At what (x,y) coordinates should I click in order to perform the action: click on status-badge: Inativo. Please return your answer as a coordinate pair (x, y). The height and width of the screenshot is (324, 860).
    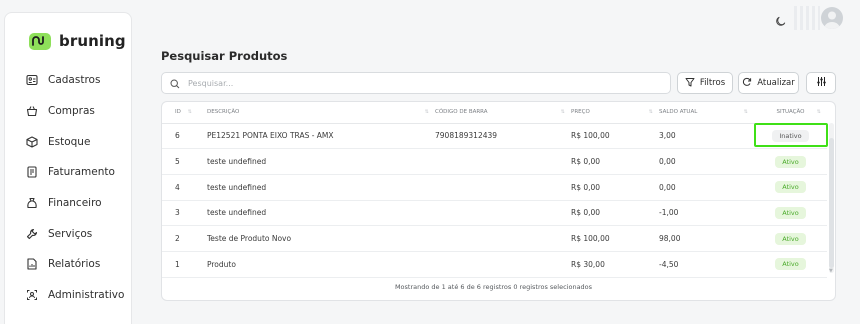
    Looking at the image, I should click on (790, 135).